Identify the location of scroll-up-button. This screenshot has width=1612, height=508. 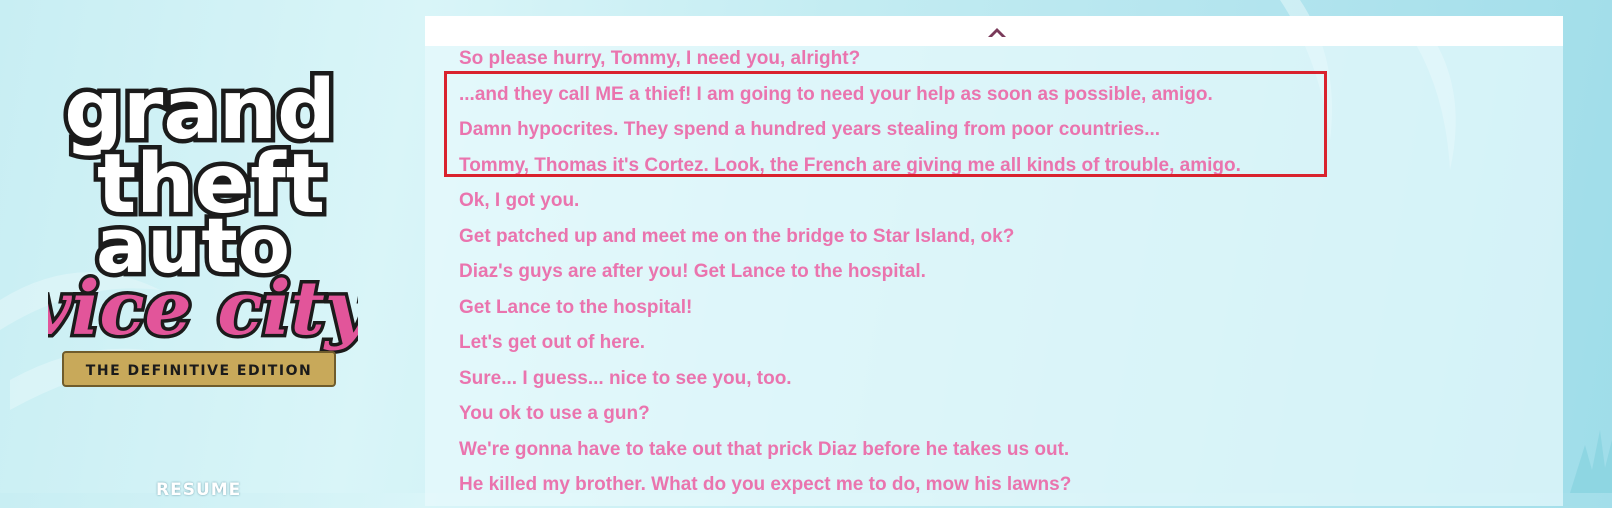
(997, 31).